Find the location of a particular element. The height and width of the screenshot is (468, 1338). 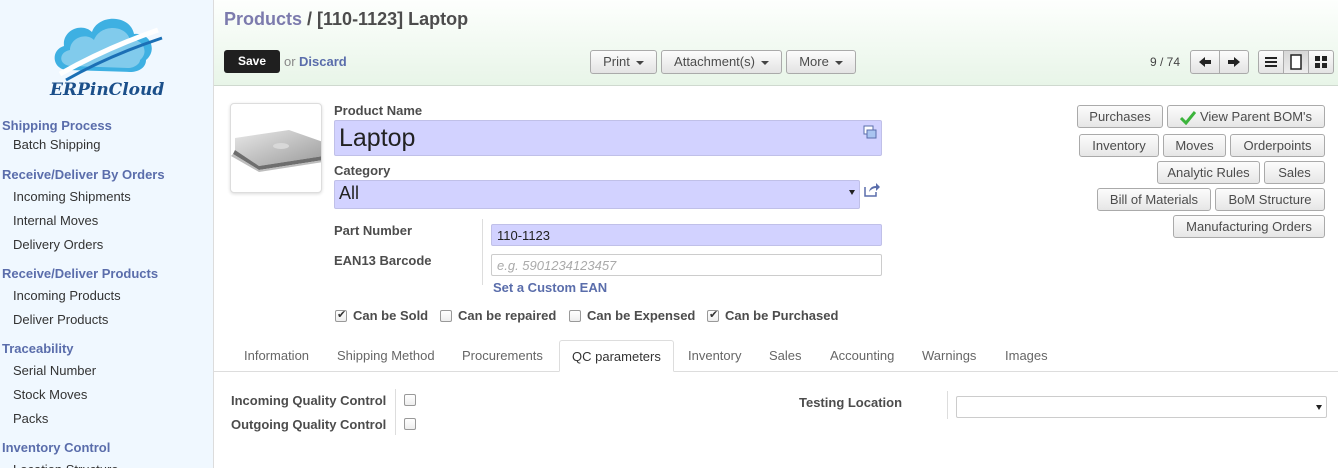

sidebar-item-incoming-shipments: Incoming Shipments is located at coordinates (107, 197).